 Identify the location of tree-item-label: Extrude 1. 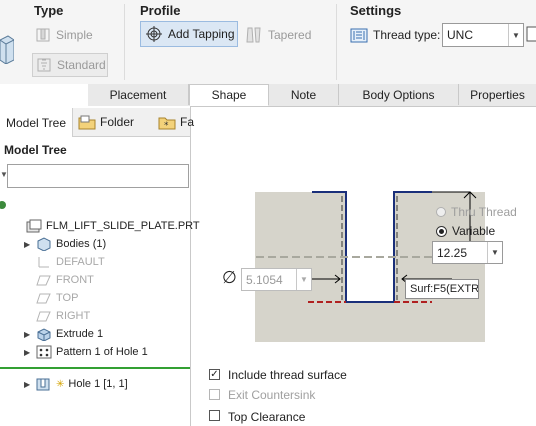
(80, 334).